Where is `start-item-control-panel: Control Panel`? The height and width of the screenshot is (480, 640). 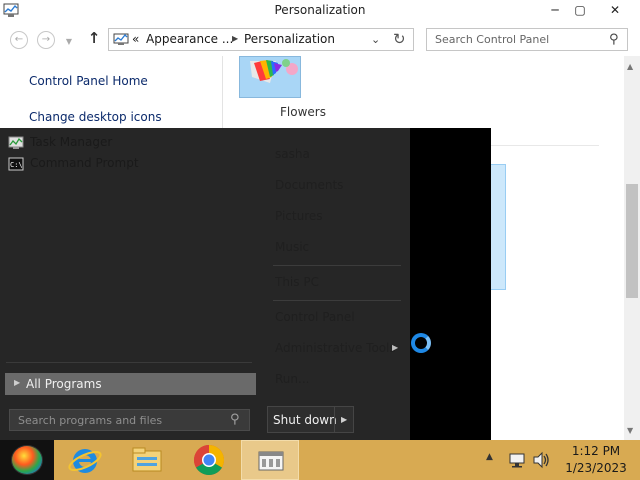
start-item-control-panel: Control Panel is located at coordinates (315, 317).